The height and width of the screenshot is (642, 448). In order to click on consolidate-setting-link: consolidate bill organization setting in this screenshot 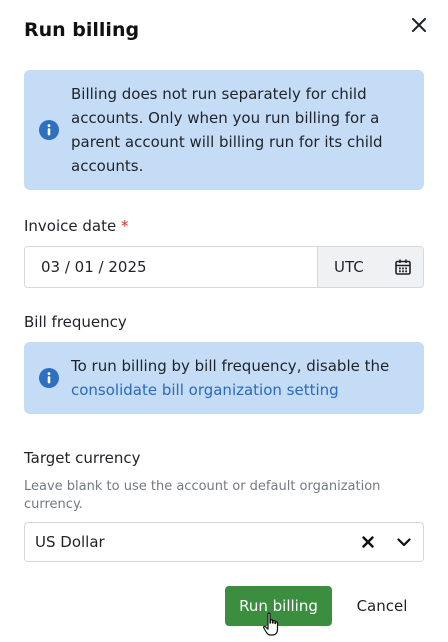, I will do `click(205, 390)`.